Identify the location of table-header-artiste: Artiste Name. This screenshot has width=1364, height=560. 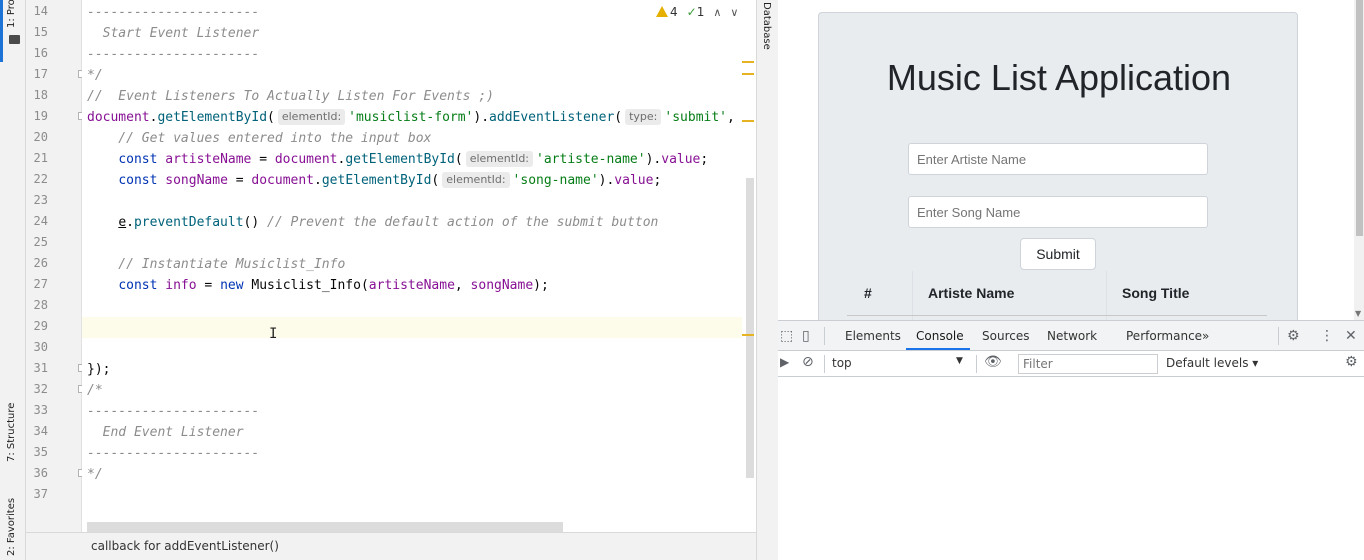
(971, 293).